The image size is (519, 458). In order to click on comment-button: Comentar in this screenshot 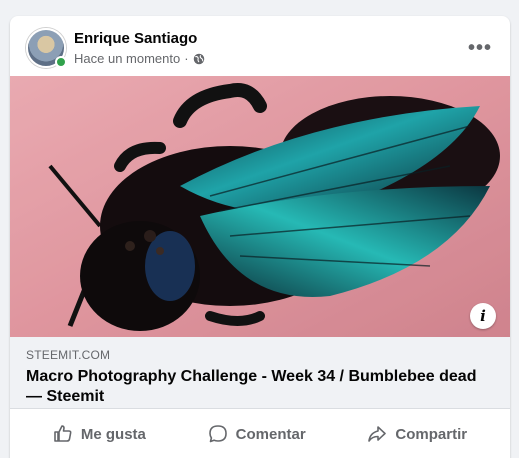, I will do `click(257, 434)`.